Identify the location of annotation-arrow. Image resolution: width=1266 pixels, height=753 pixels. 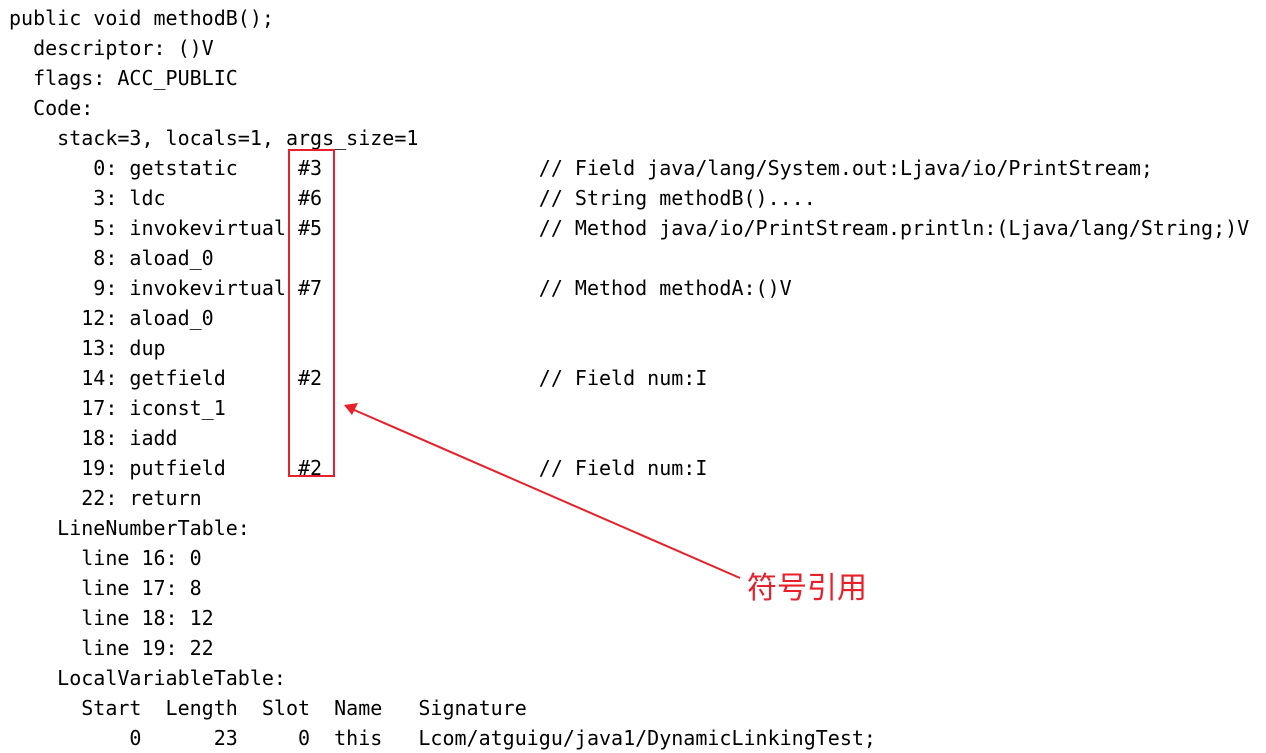
(542, 491).